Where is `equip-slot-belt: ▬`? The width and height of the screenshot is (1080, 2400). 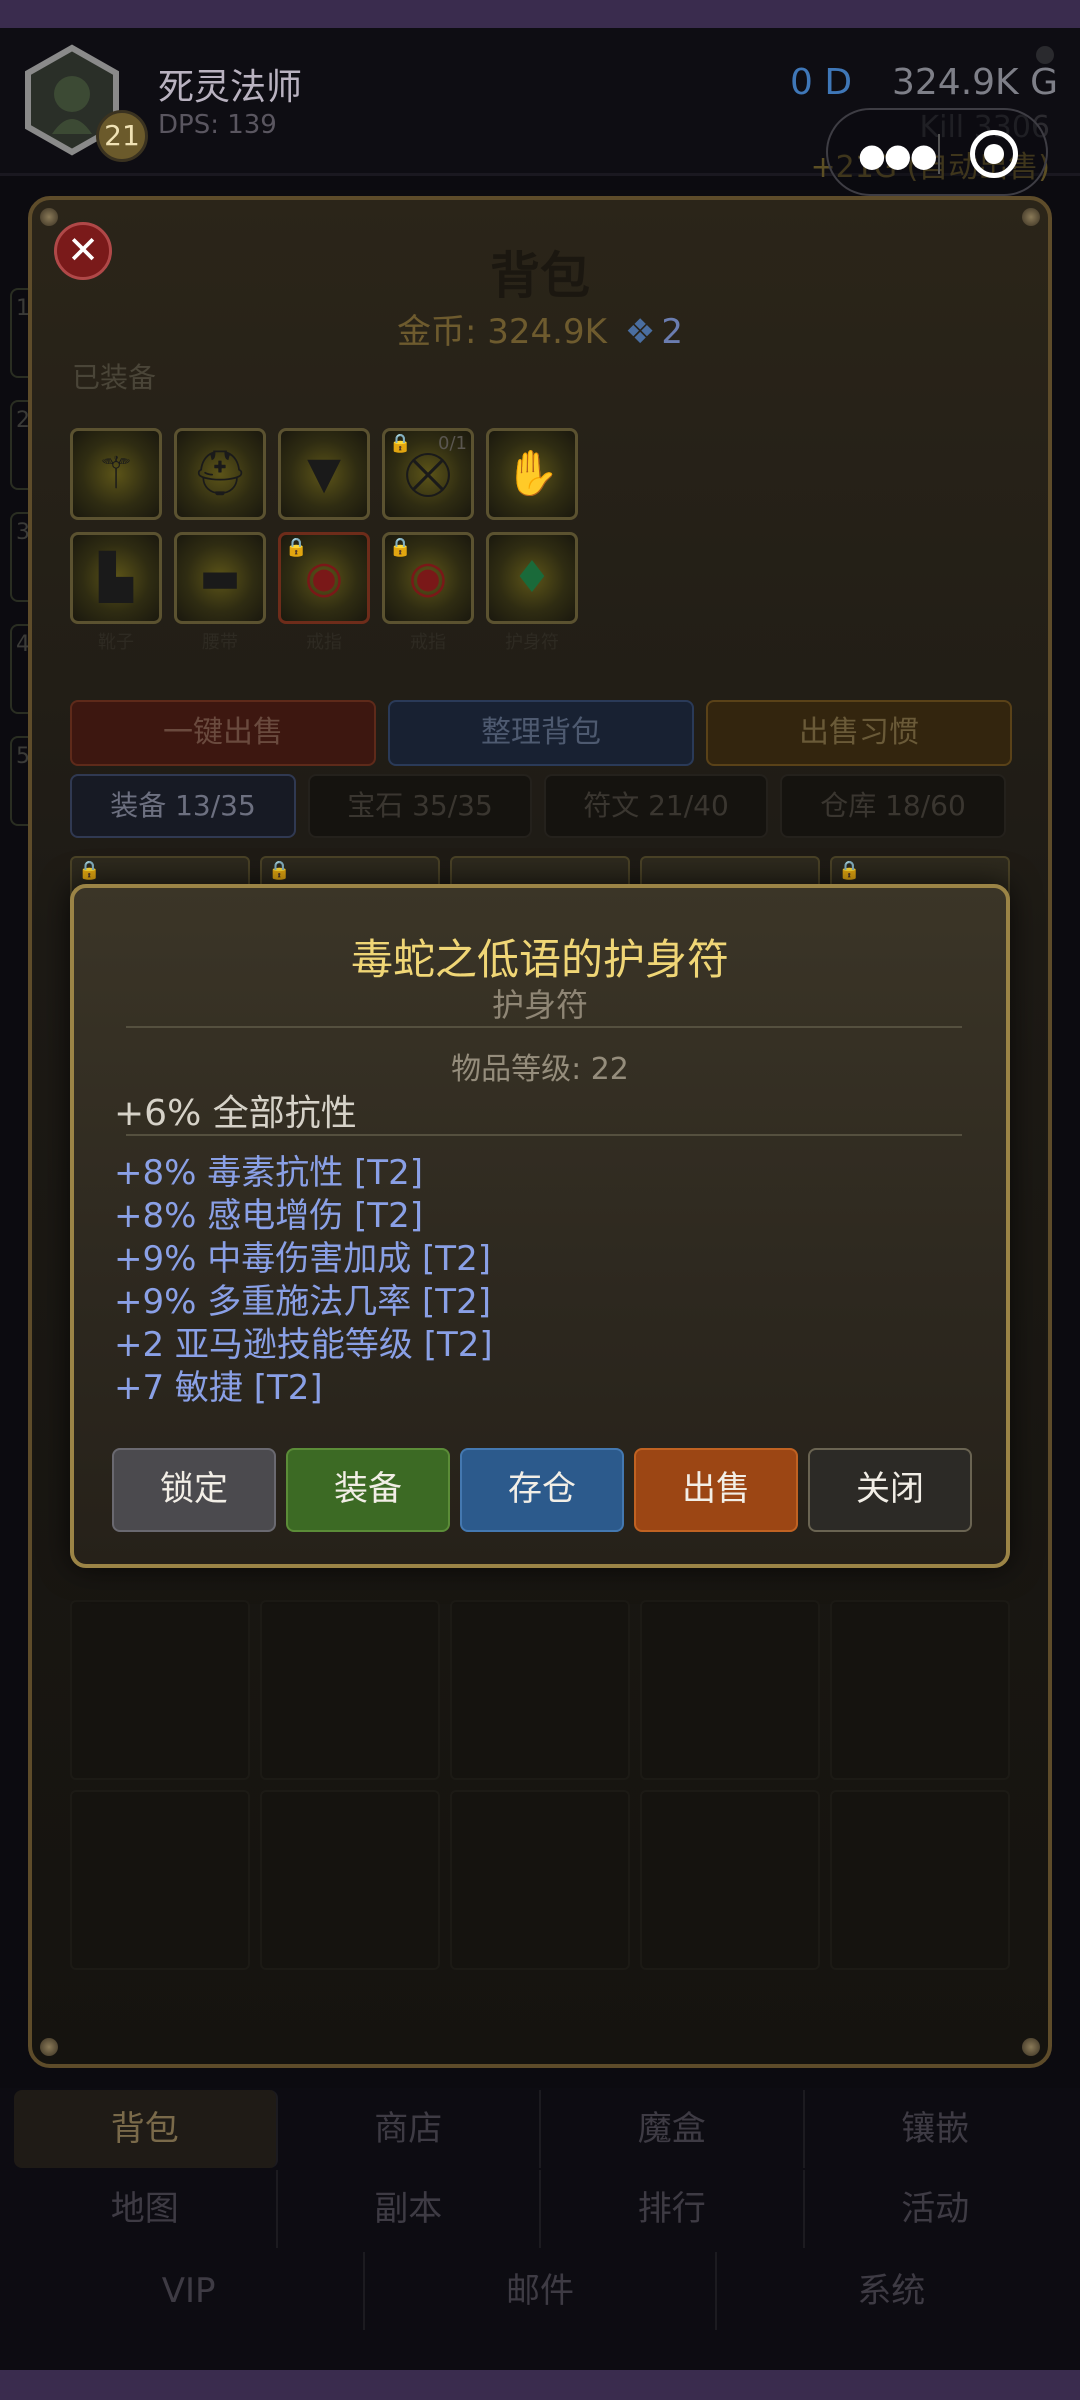 equip-slot-belt: ▬ is located at coordinates (220, 578).